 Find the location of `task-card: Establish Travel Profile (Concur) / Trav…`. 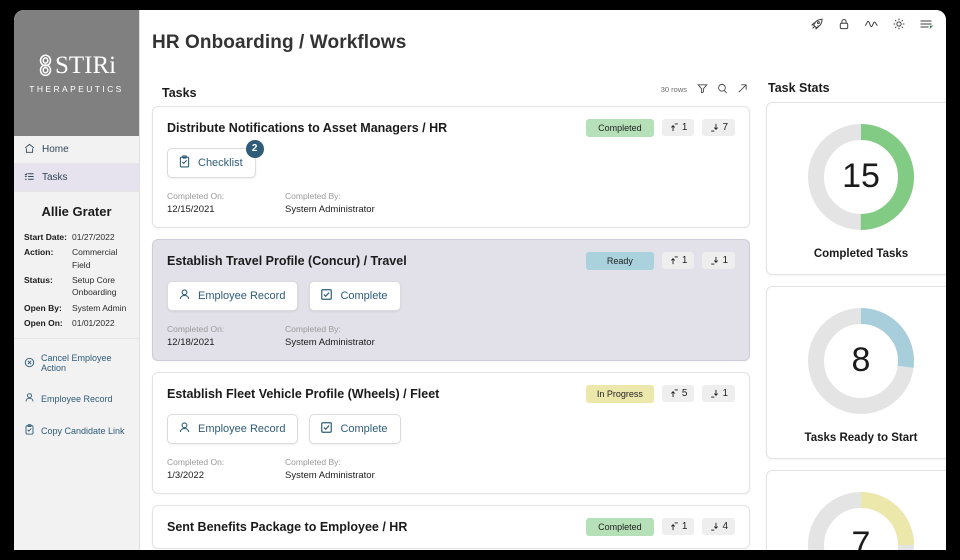

task-card: Establish Travel Profile (Concur) / Trav… is located at coordinates (451, 299).